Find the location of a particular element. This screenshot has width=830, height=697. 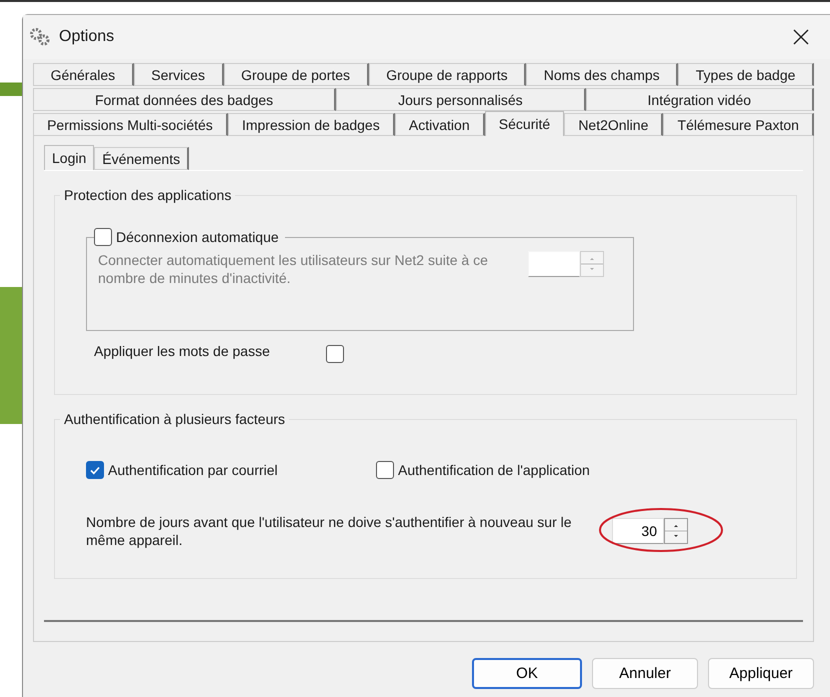

tab: Événements is located at coordinates (142, 158).